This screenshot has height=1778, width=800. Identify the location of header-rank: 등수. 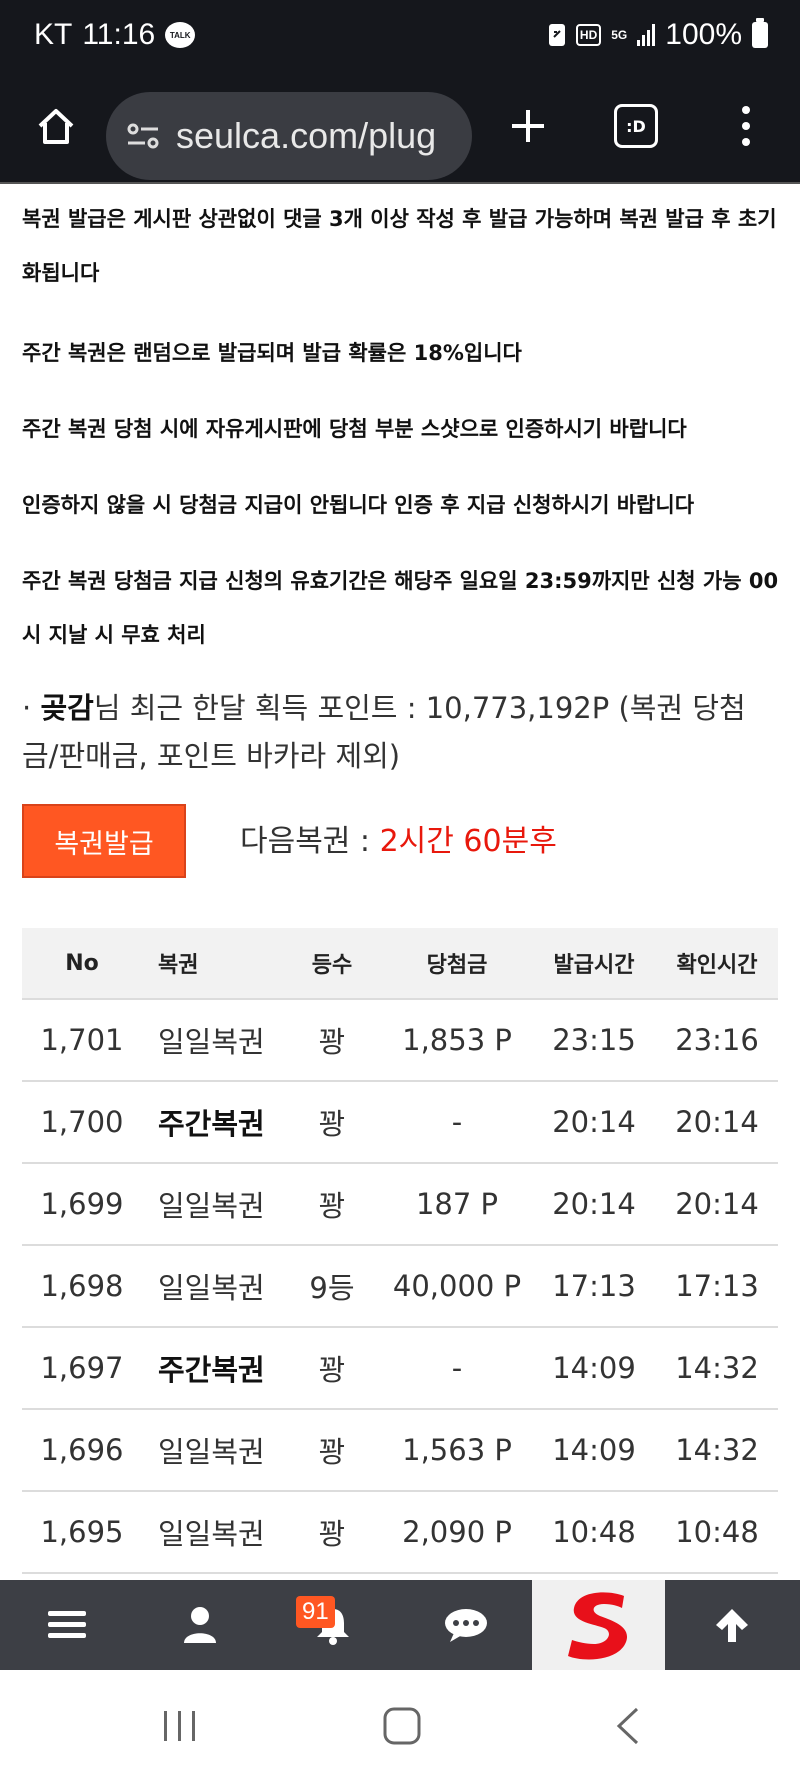
(332, 965).